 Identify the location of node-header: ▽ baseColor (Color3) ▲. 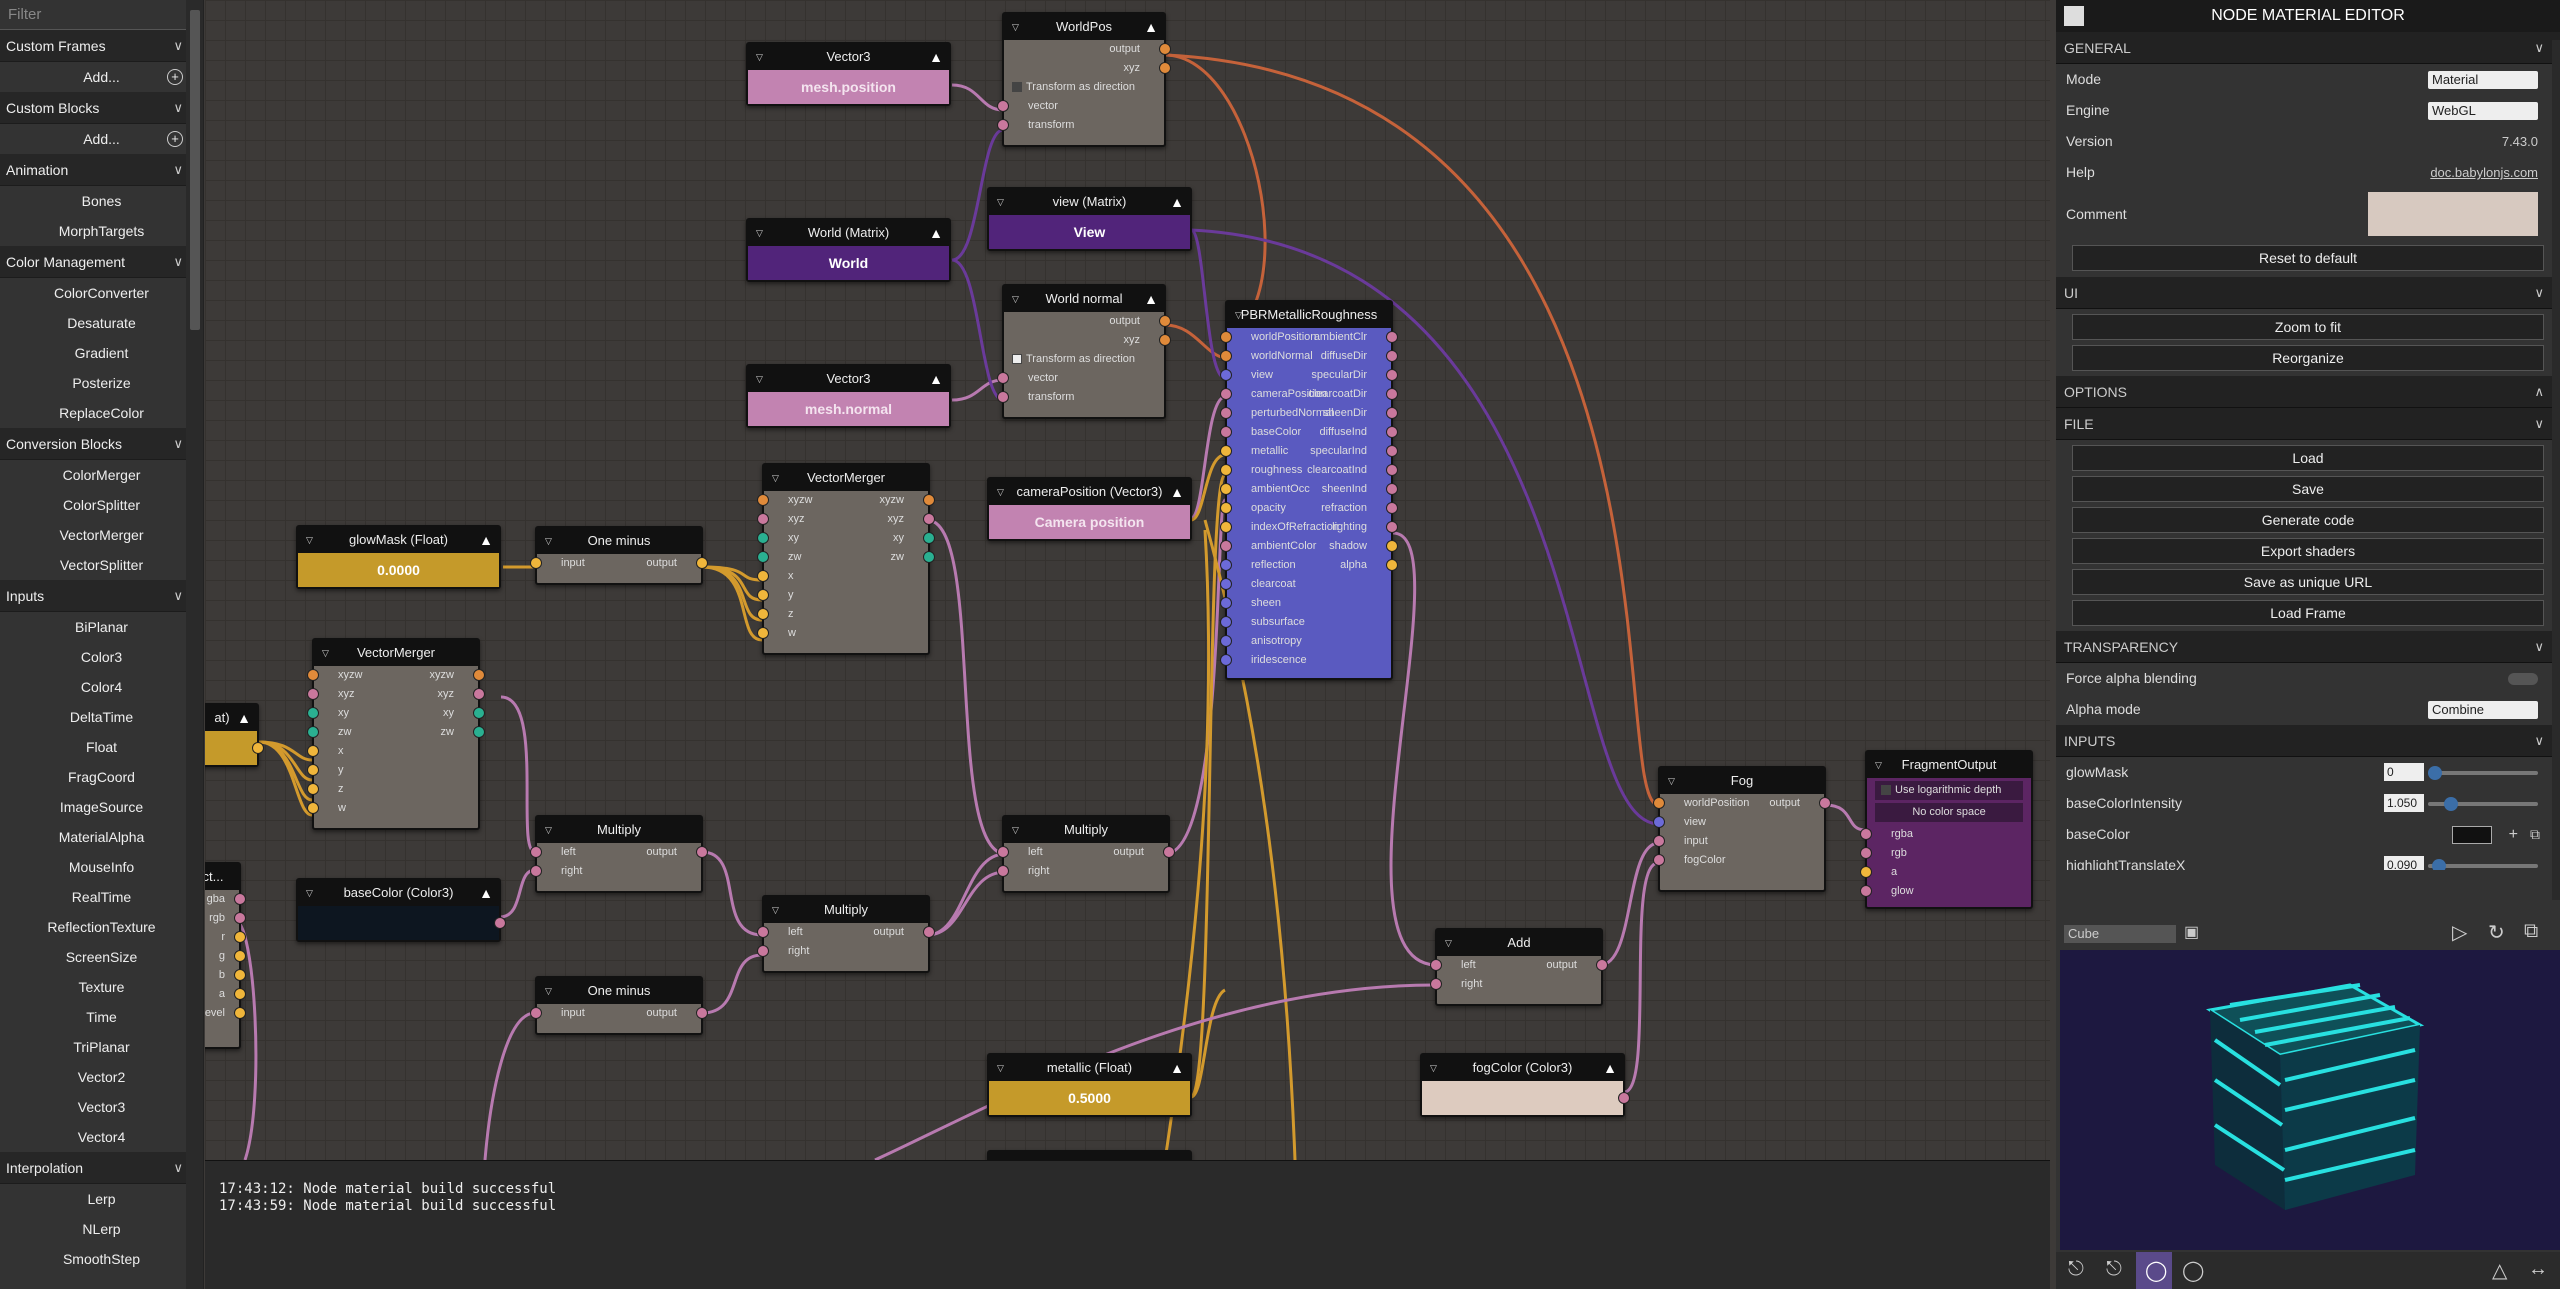
(398, 893).